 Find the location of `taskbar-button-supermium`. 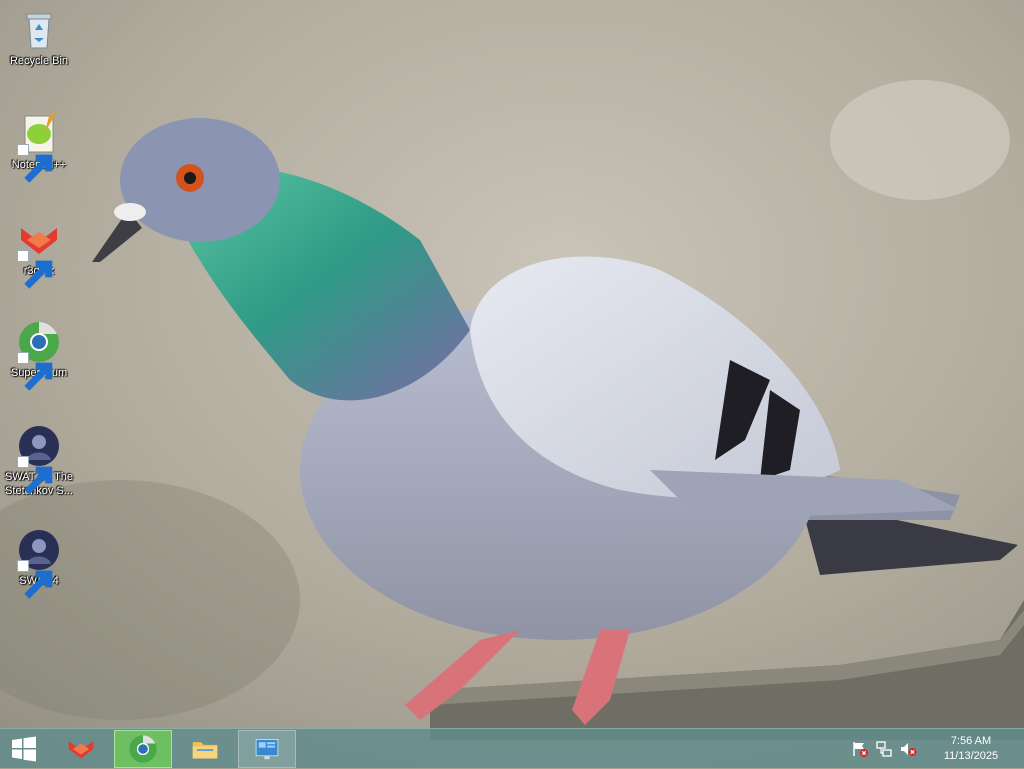

taskbar-button-supermium is located at coordinates (143, 749).